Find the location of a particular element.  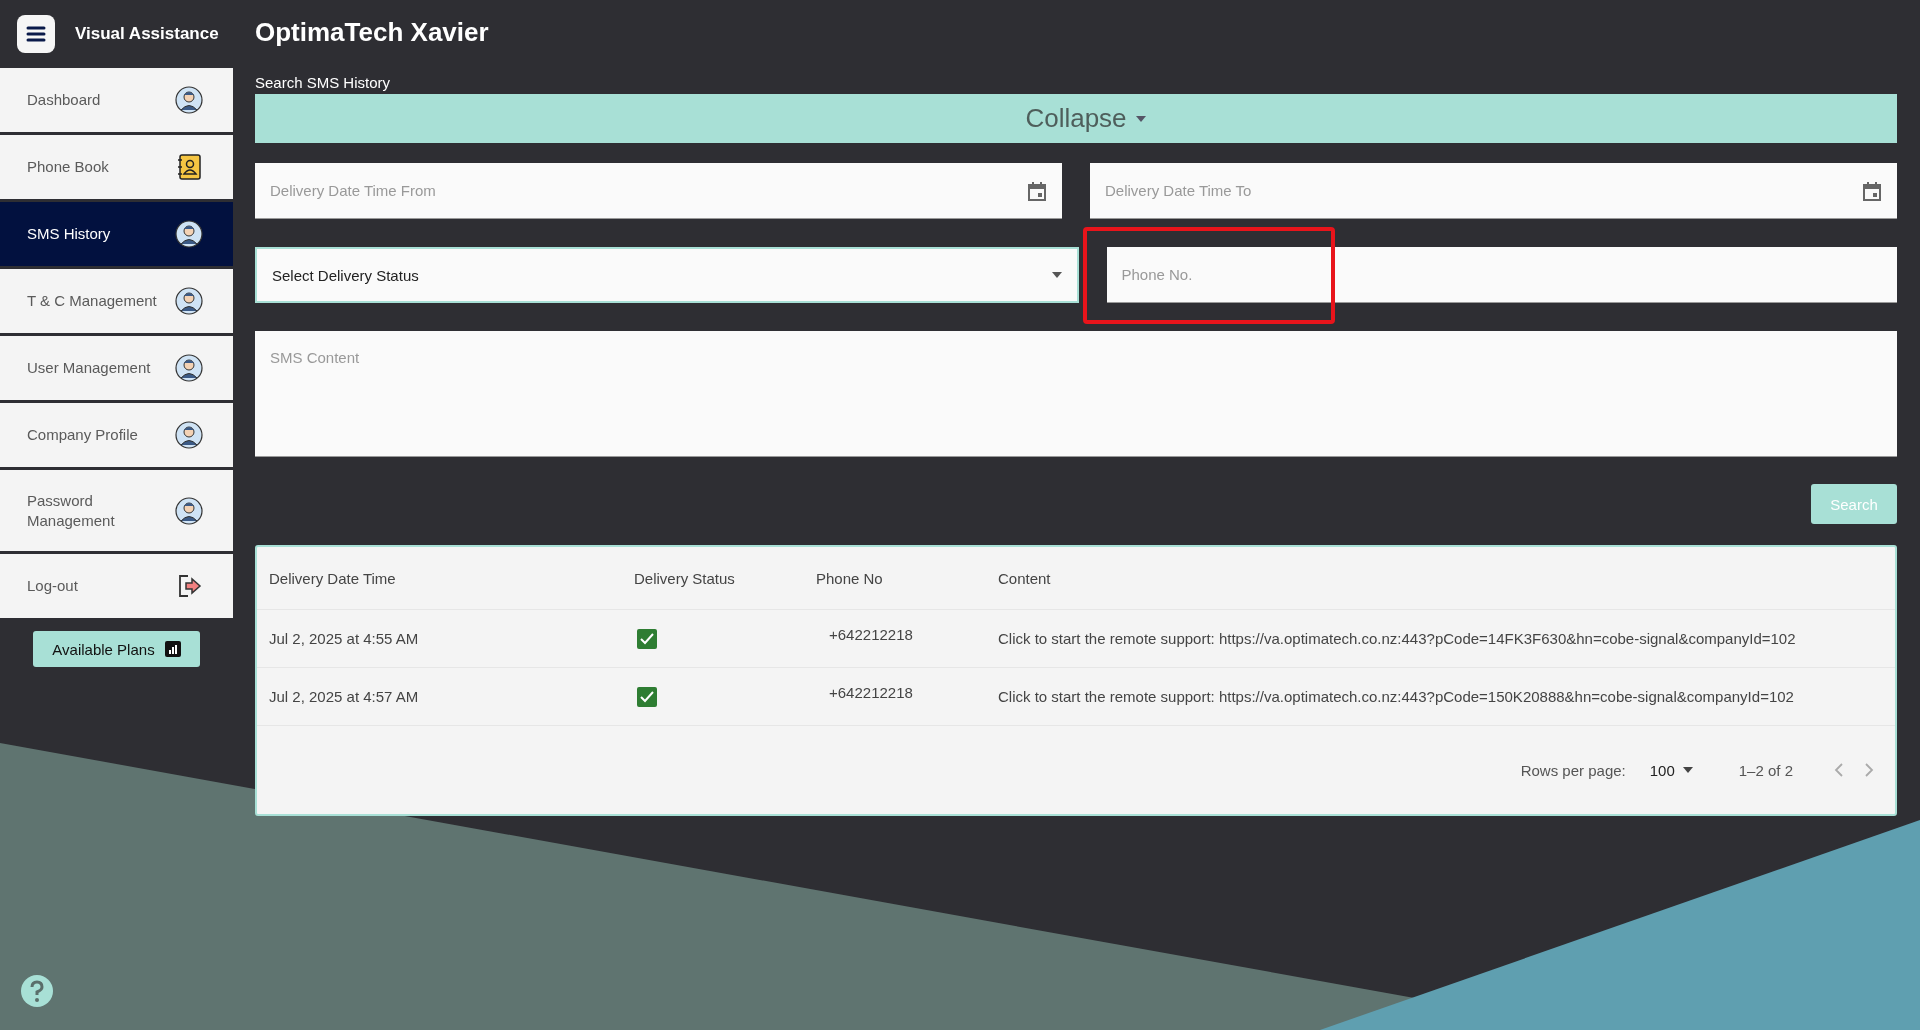

contact-book-icon is located at coordinates (189, 167).